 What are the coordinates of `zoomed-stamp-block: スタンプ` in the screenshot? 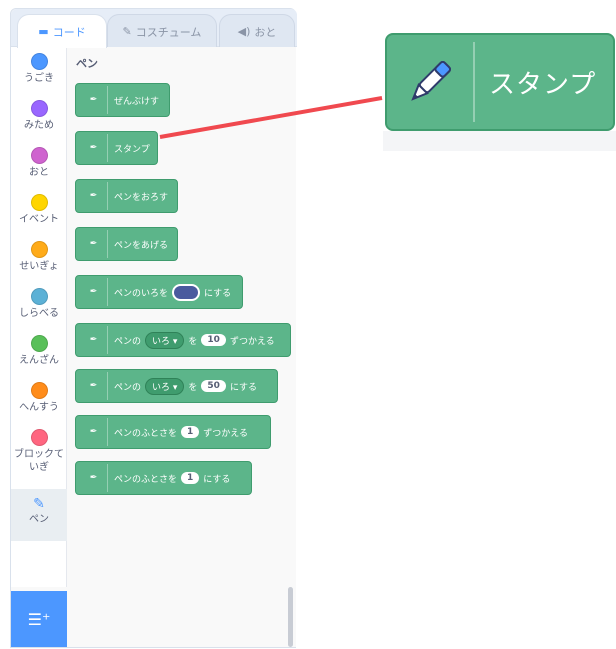 It's located at (500, 82).